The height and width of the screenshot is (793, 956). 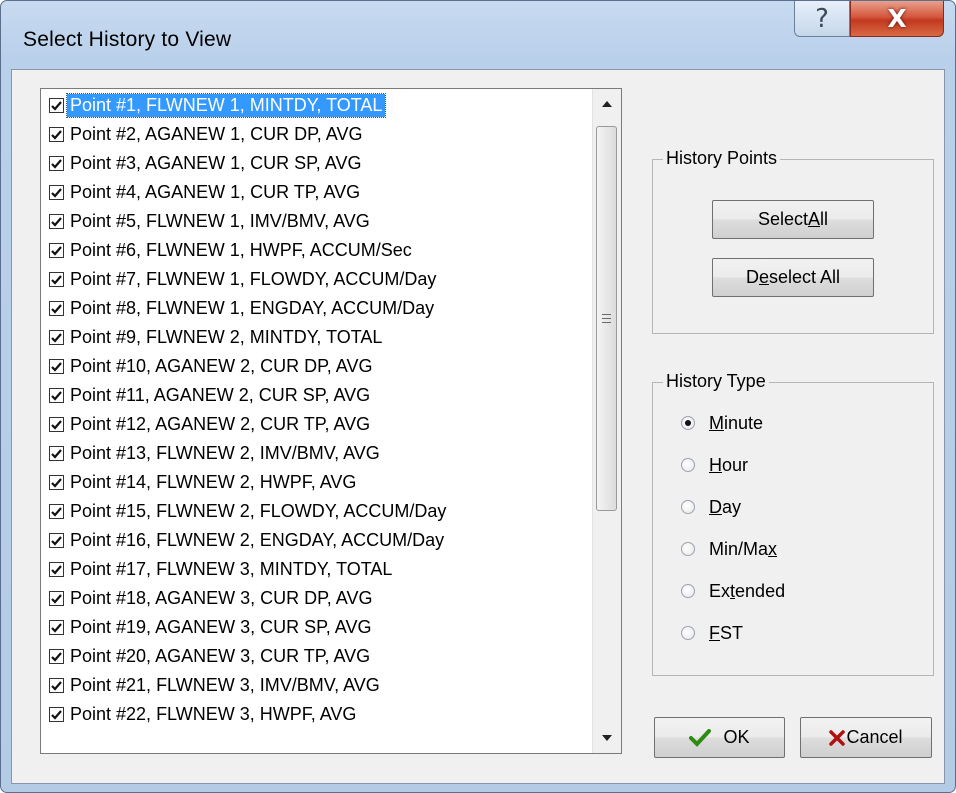 What do you see at coordinates (732, 506) in the screenshot?
I see `radio-label-post: ay` at bounding box center [732, 506].